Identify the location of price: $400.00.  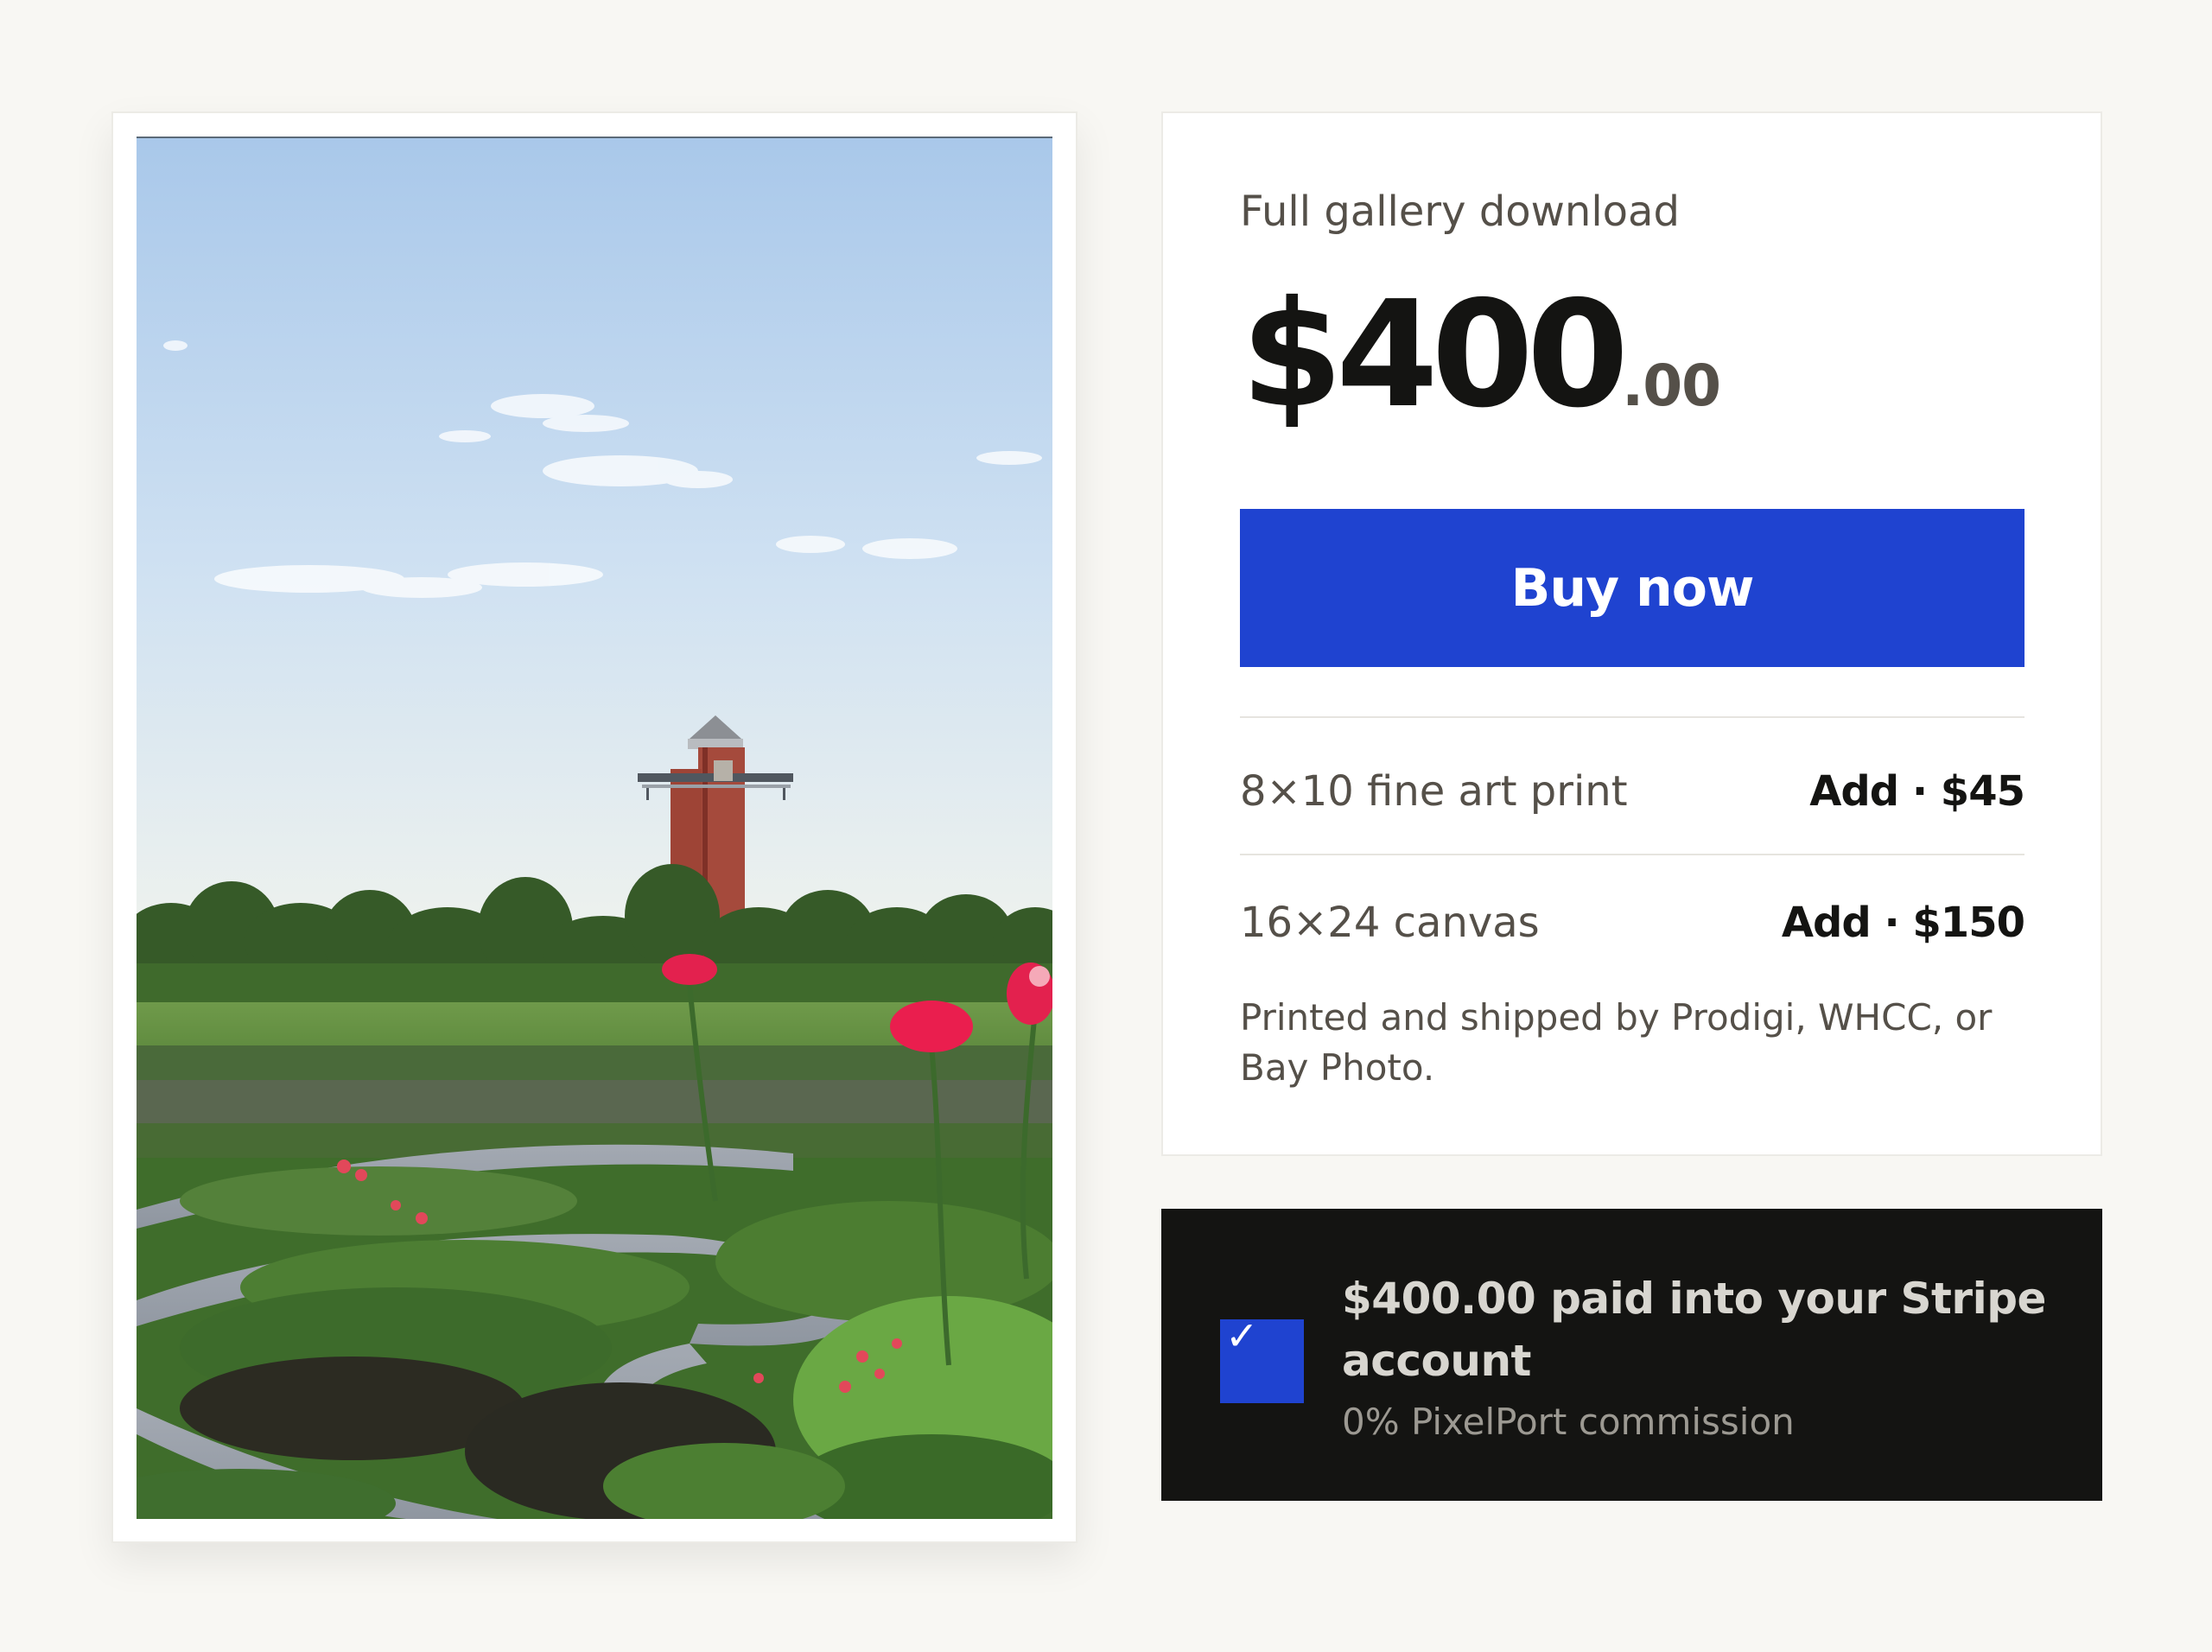
(1481, 355).